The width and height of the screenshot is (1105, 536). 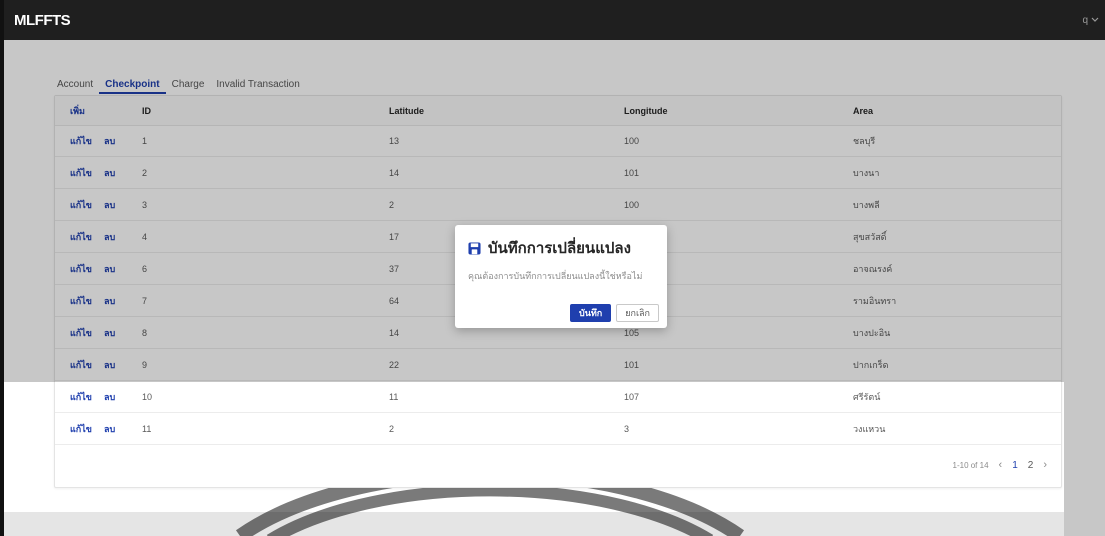 I want to click on pagination: 1-10 of 14 ‹ 1 2 ›, so click(x=1000, y=465).